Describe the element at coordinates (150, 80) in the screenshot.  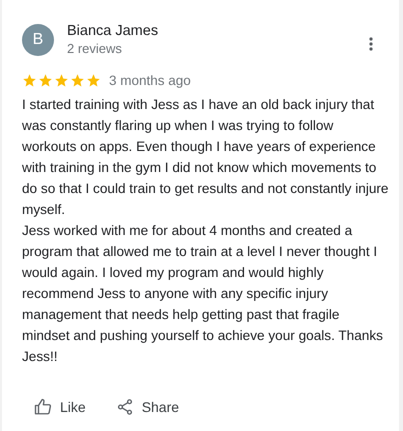
I see `review-date: 3 months ago` at that location.